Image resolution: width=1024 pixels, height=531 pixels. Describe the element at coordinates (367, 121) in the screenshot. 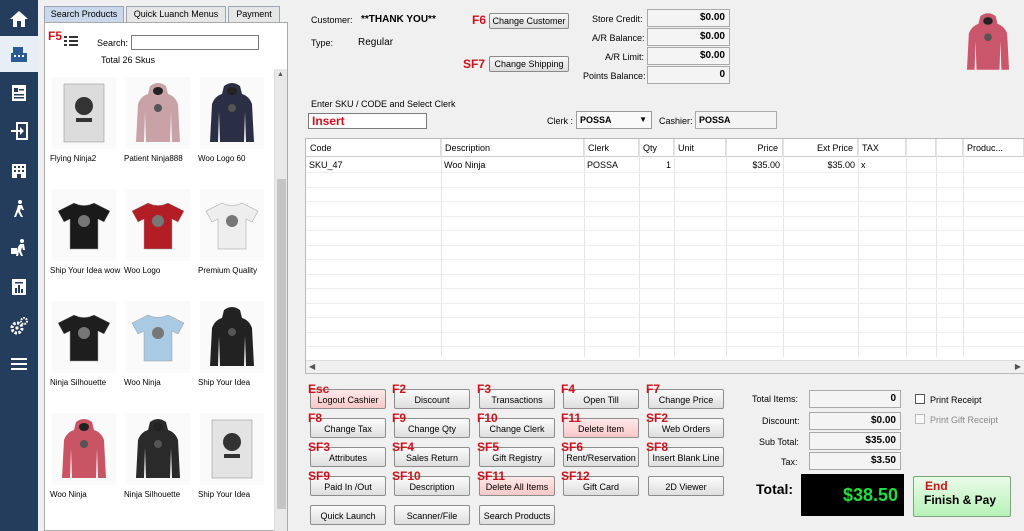

I see `sku-input: Insert` at that location.